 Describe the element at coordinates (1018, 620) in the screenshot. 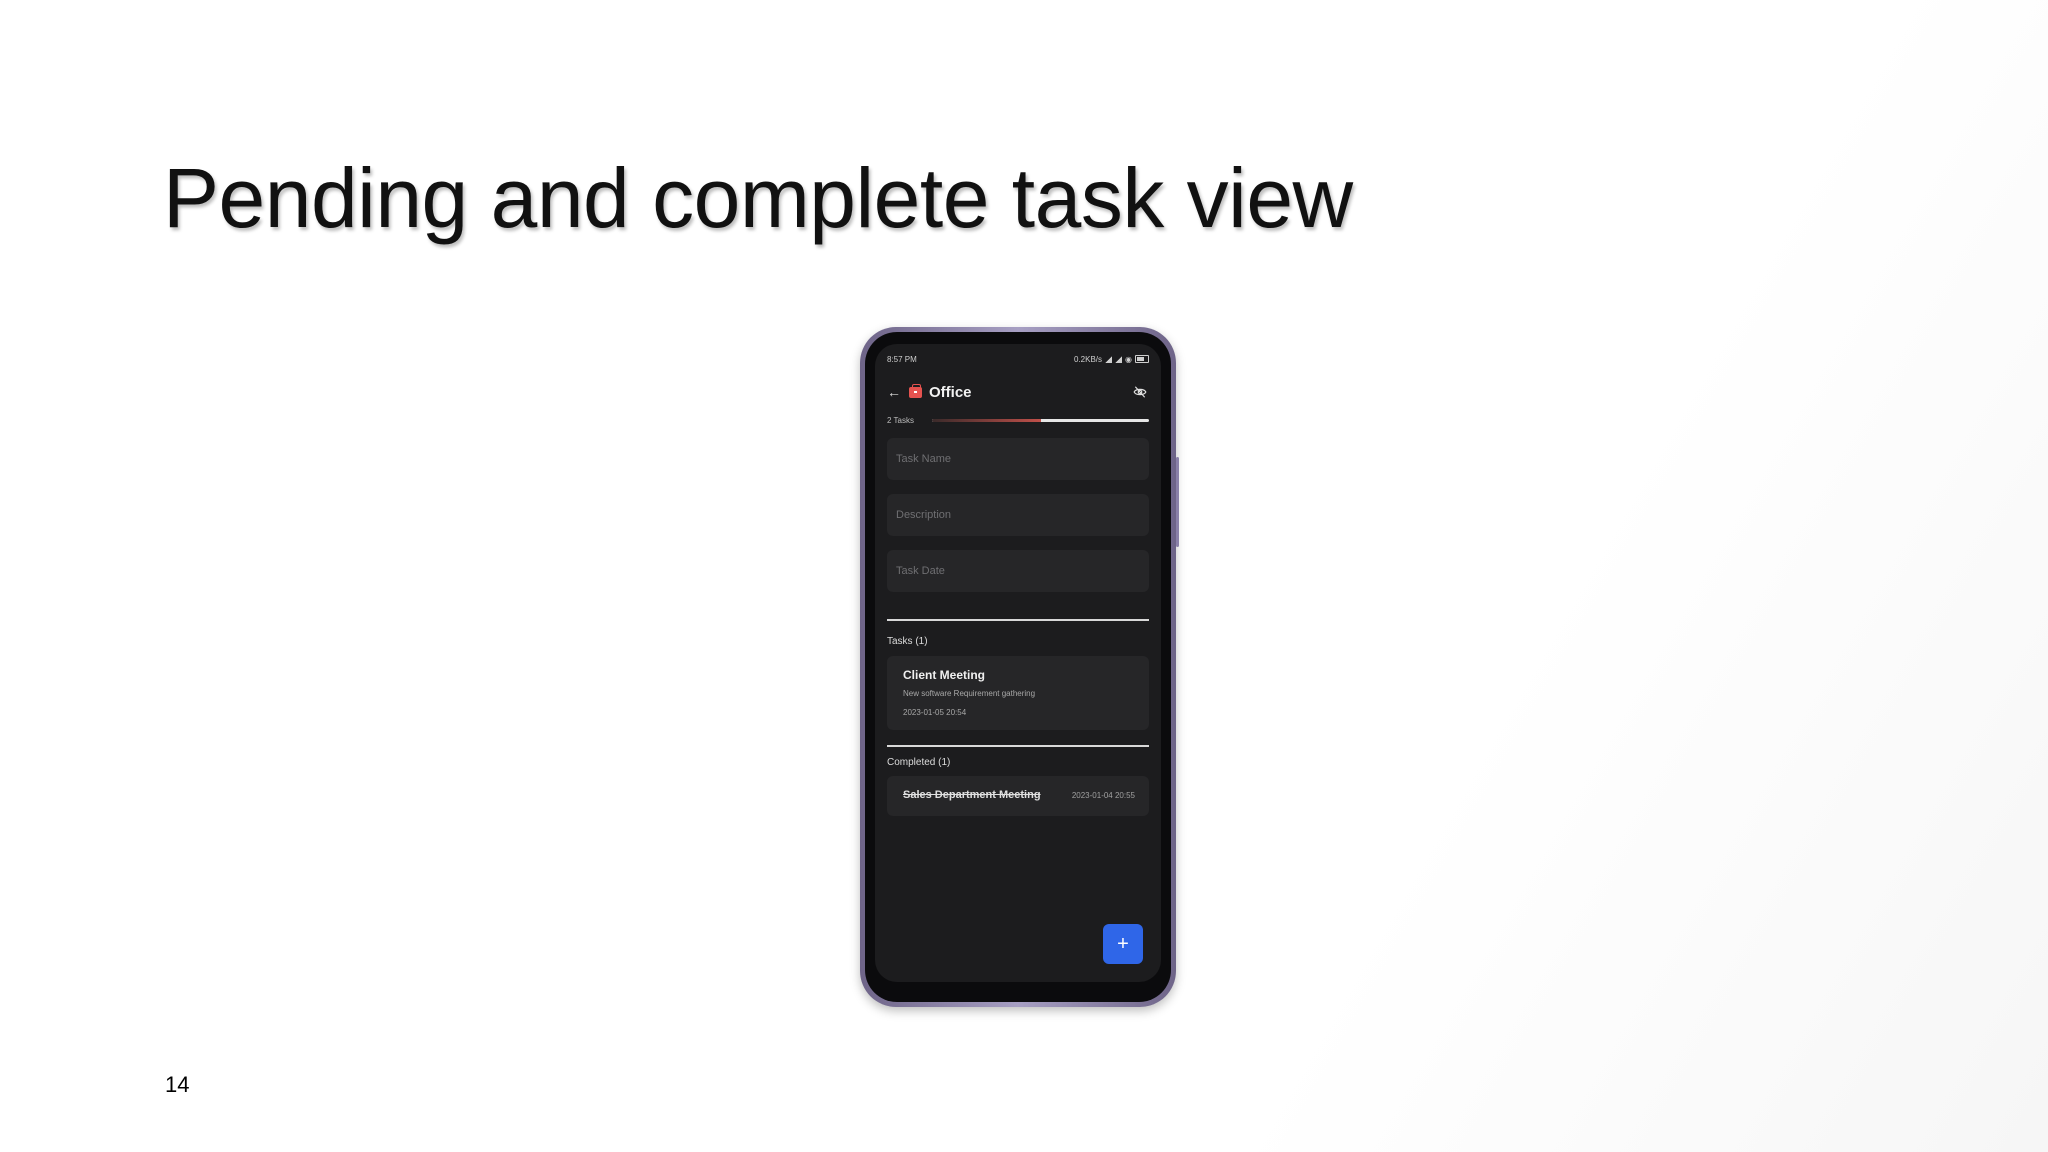

I see `divider` at that location.